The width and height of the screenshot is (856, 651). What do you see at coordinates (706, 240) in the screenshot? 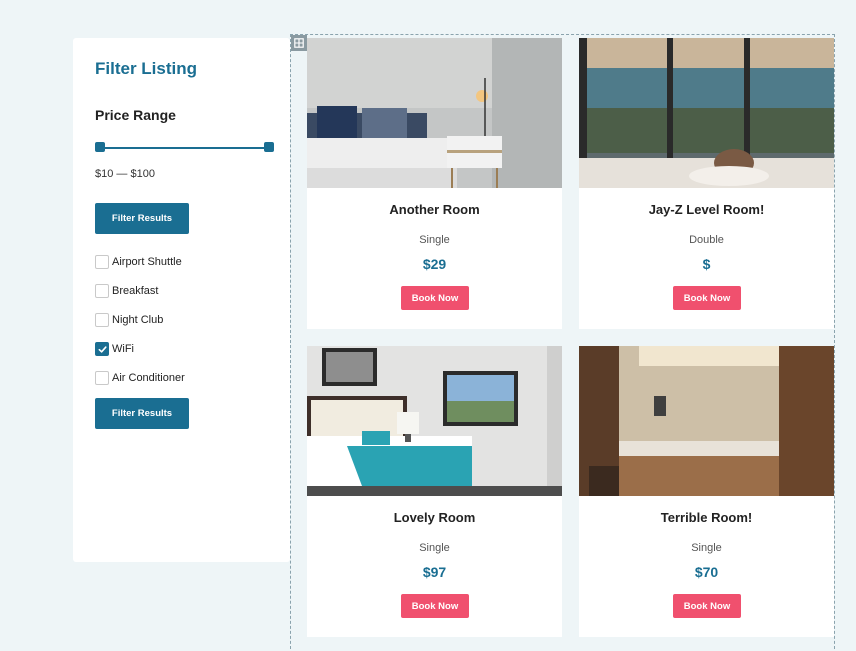
I see `room-type: Double` at bounding box center [706, 240].